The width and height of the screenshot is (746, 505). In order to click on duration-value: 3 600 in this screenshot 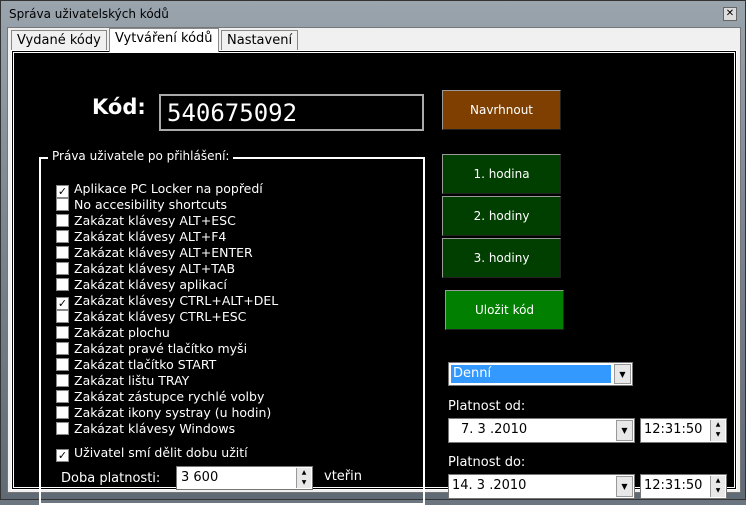, I will do `click(200, 477)`.